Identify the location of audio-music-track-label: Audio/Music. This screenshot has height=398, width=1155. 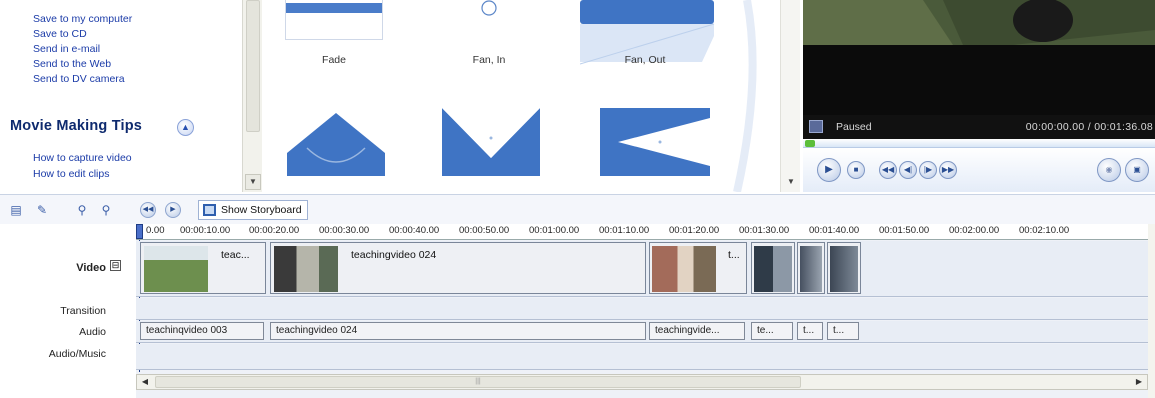
(77, 354).